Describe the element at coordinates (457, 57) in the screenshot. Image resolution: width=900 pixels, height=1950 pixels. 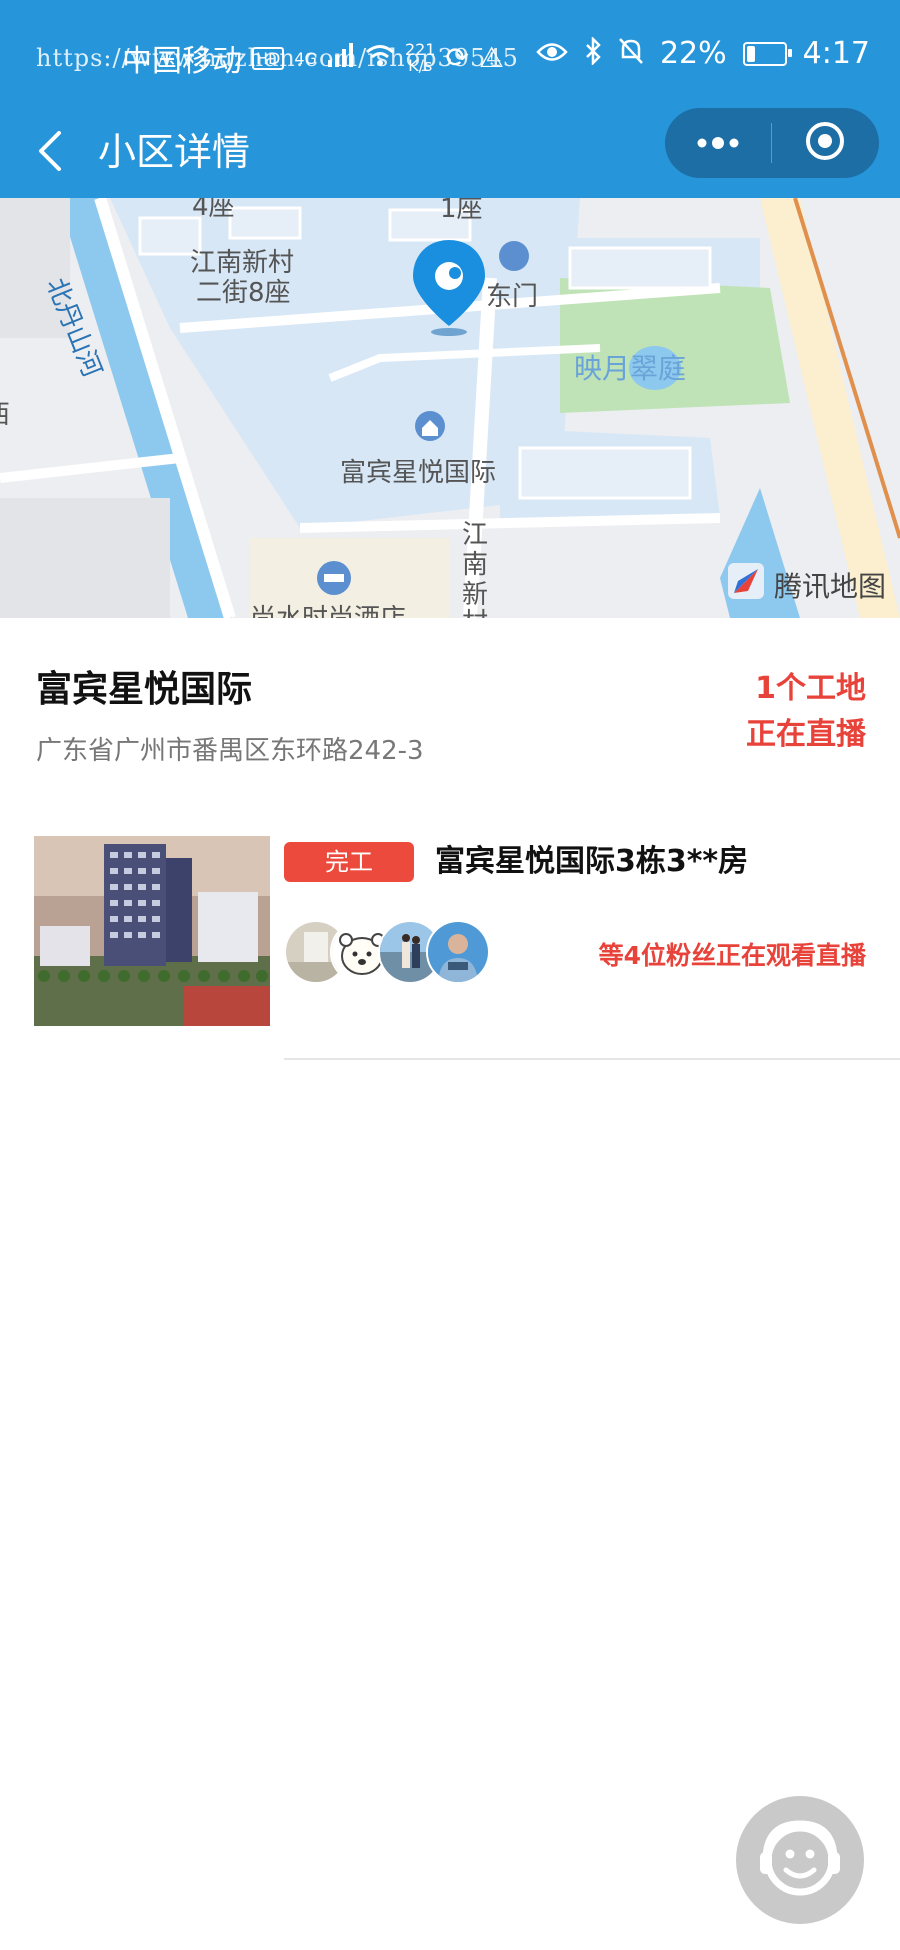
I see `sync-icon: ⟳` at that location.